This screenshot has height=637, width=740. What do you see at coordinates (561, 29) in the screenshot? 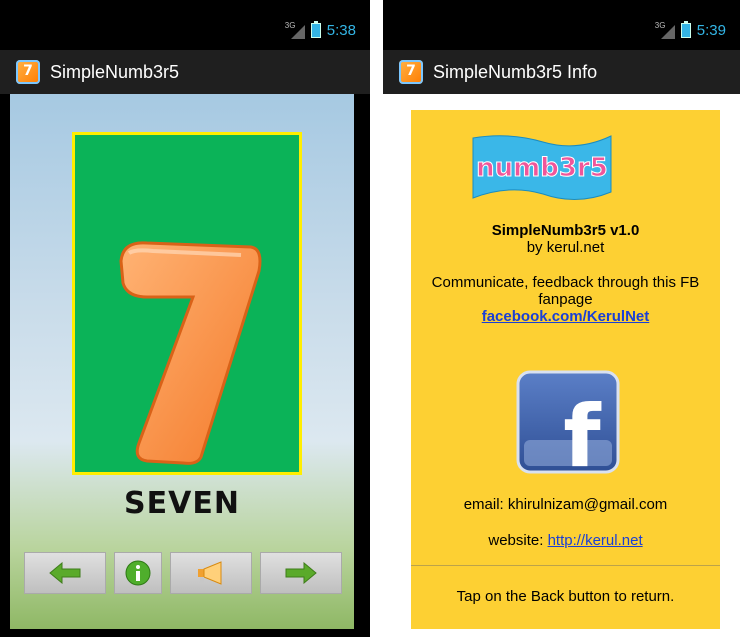
I see `status-bar: 3G 5:39` at bounding box center [561, 29].